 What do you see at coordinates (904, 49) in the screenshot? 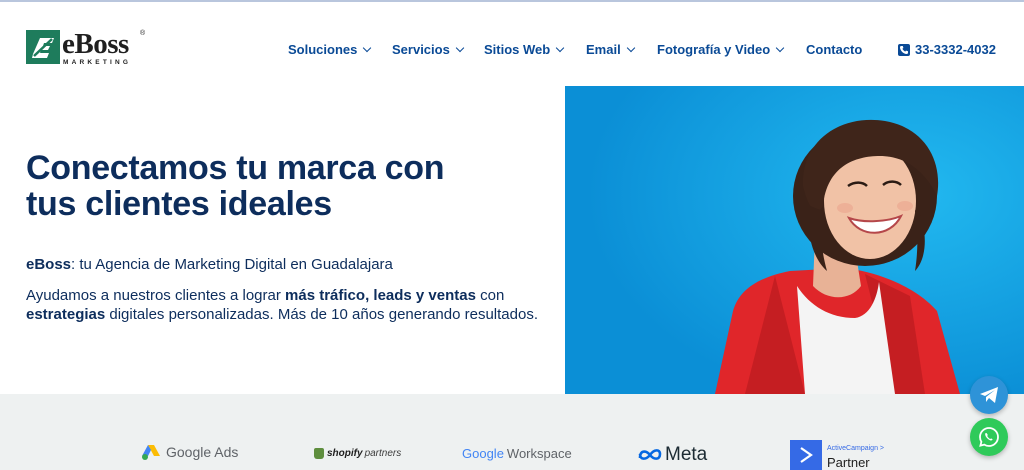
I see `phone-icon` at bounding box center [904, 49].